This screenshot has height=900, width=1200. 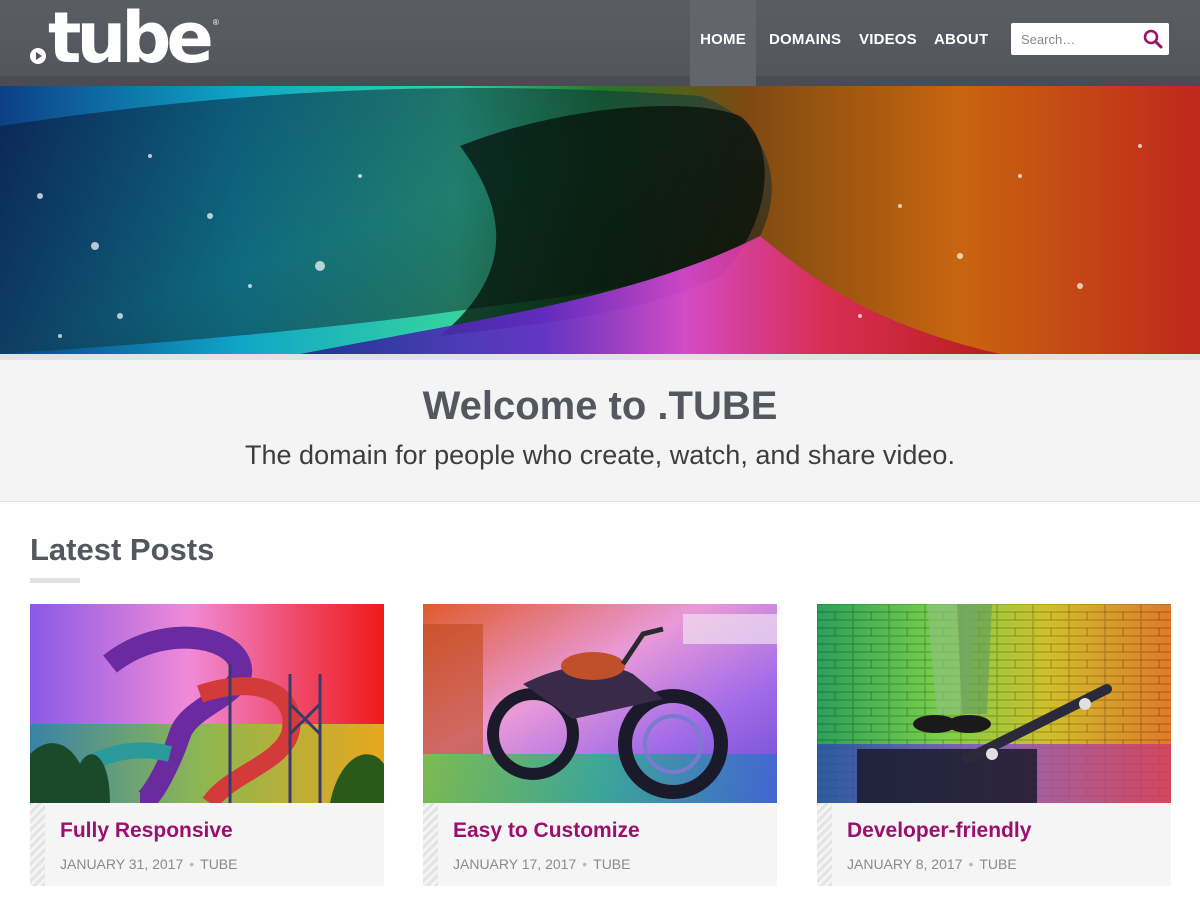 I want to click on post-date: JANUARY 17, 2017, so click(x=515, y=864).